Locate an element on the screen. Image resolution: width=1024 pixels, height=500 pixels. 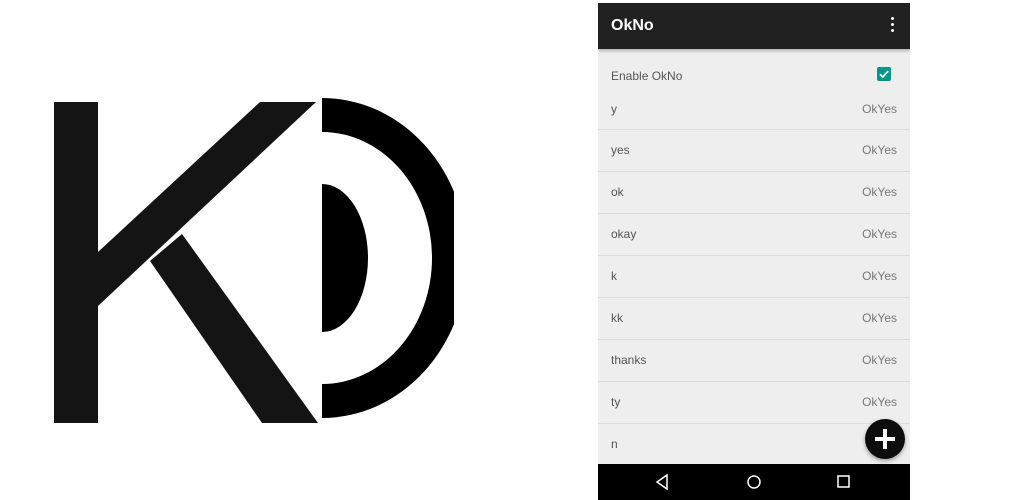
recents-square-icon is located at coordinates (844, 482).